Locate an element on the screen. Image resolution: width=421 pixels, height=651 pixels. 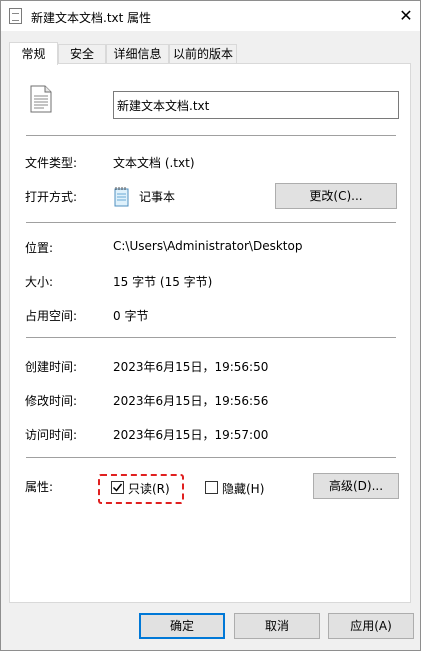
text-file-icon is located at coordinates (41, 99).